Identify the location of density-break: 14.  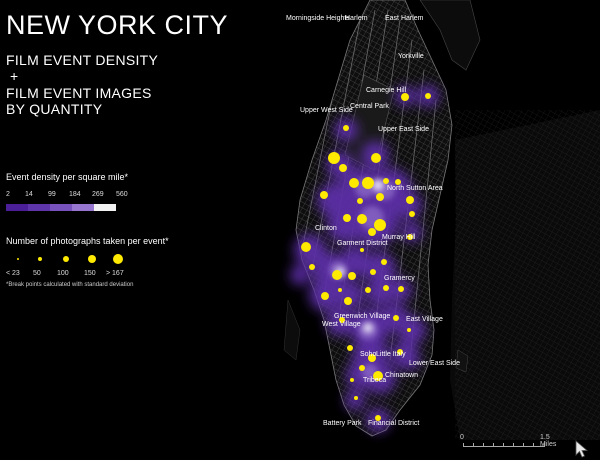
(29, 194).